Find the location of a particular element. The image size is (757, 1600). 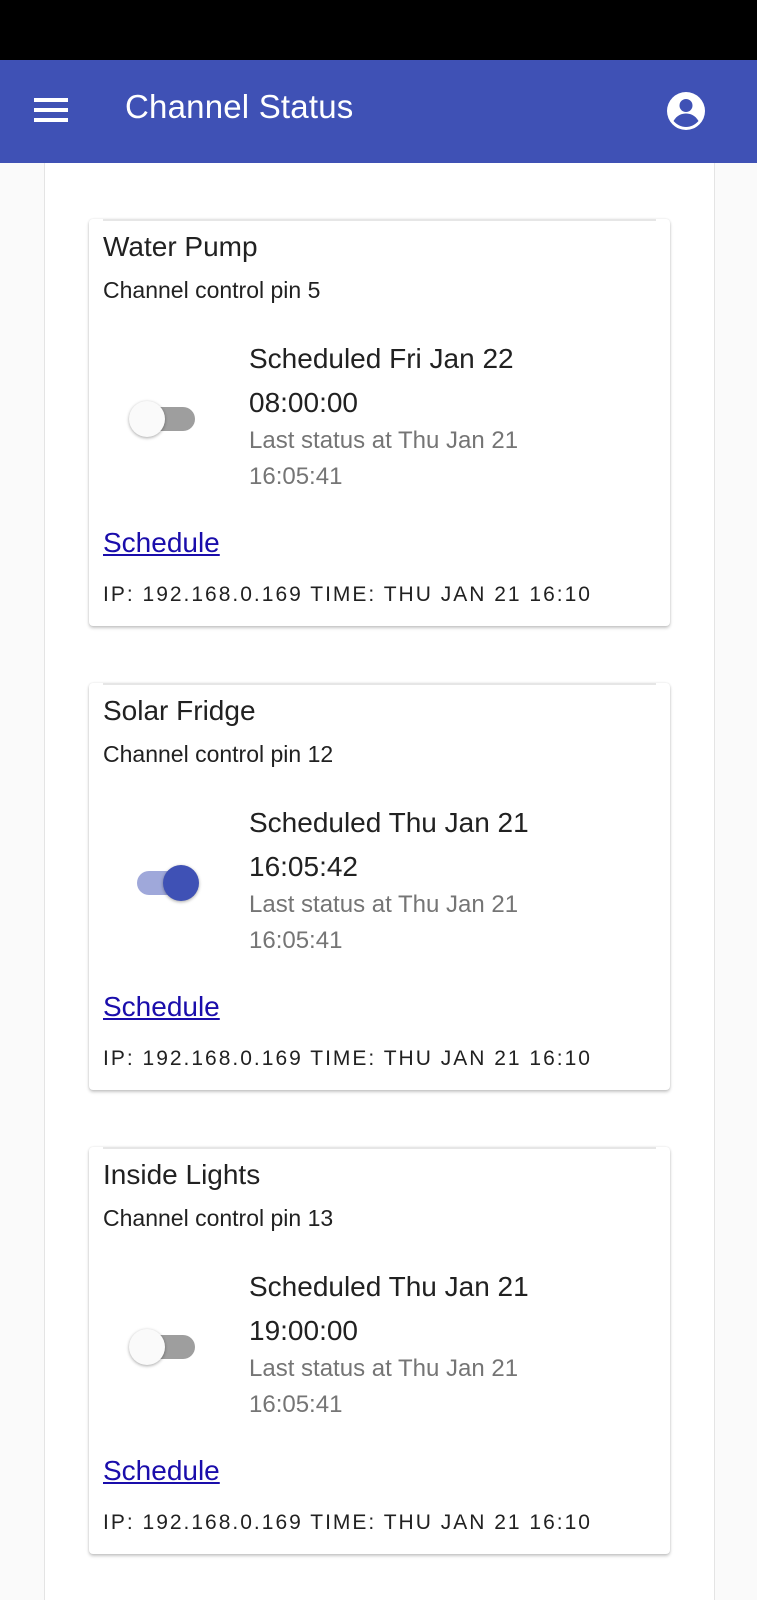

status-bar is located at coordinates (378, 30).